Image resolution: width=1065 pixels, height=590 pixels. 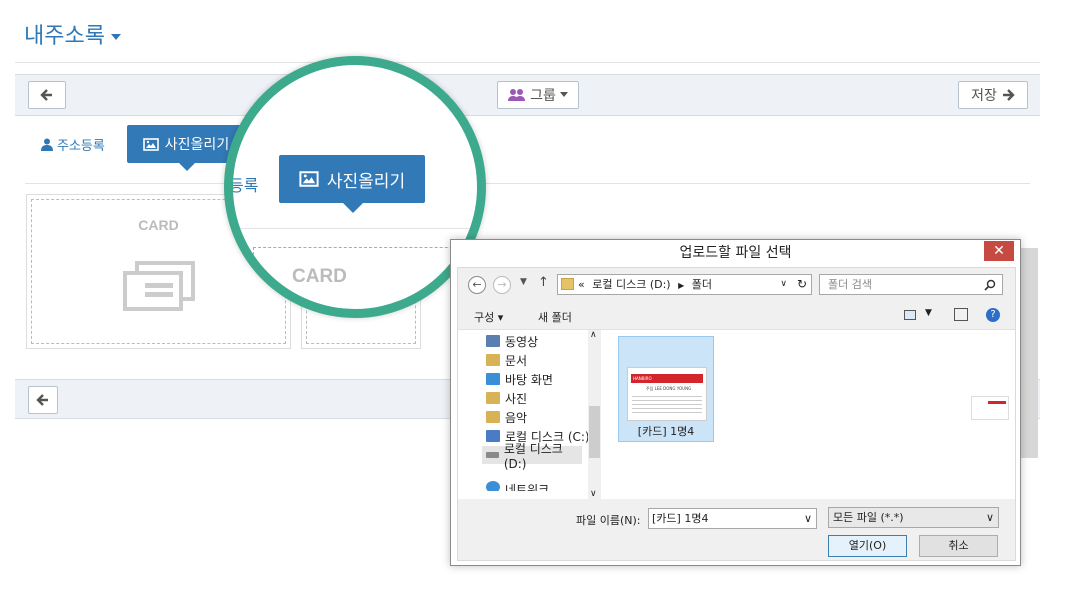 I want to click on search-icon, so click(x=990, y=285).